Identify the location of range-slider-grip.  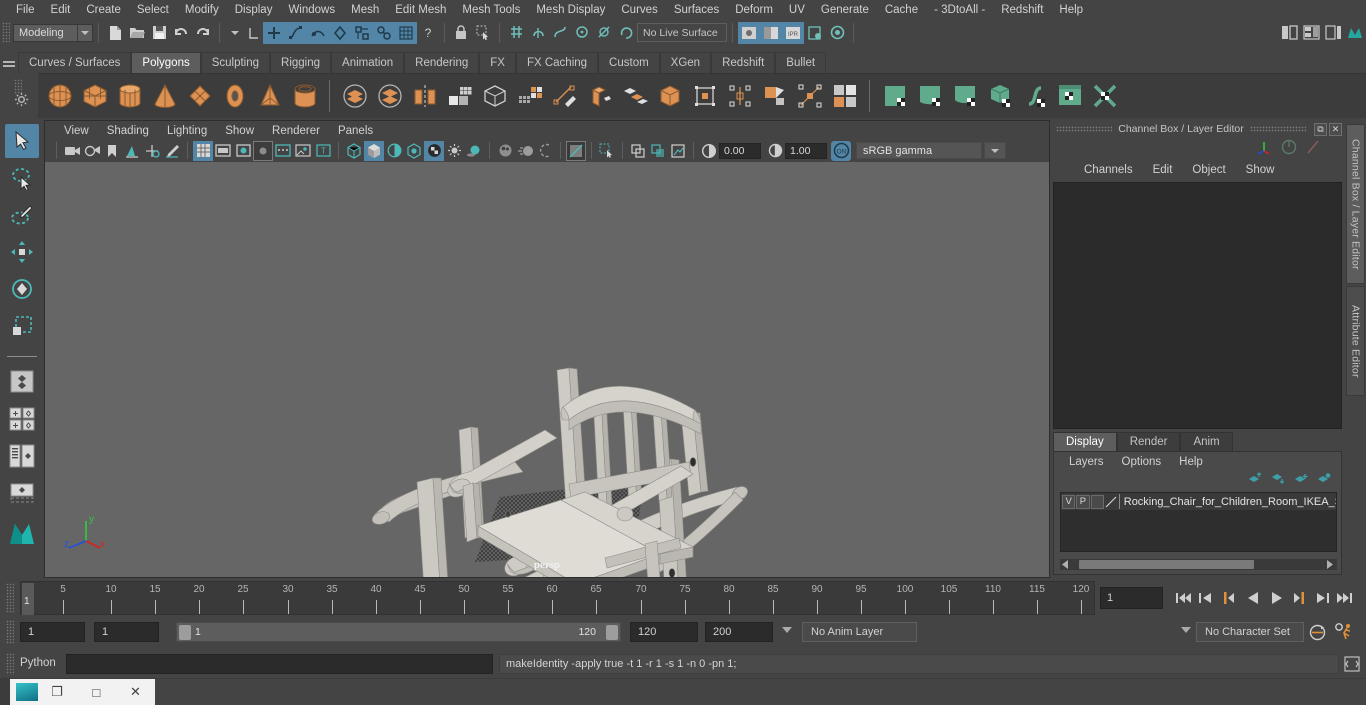
(10, 632).